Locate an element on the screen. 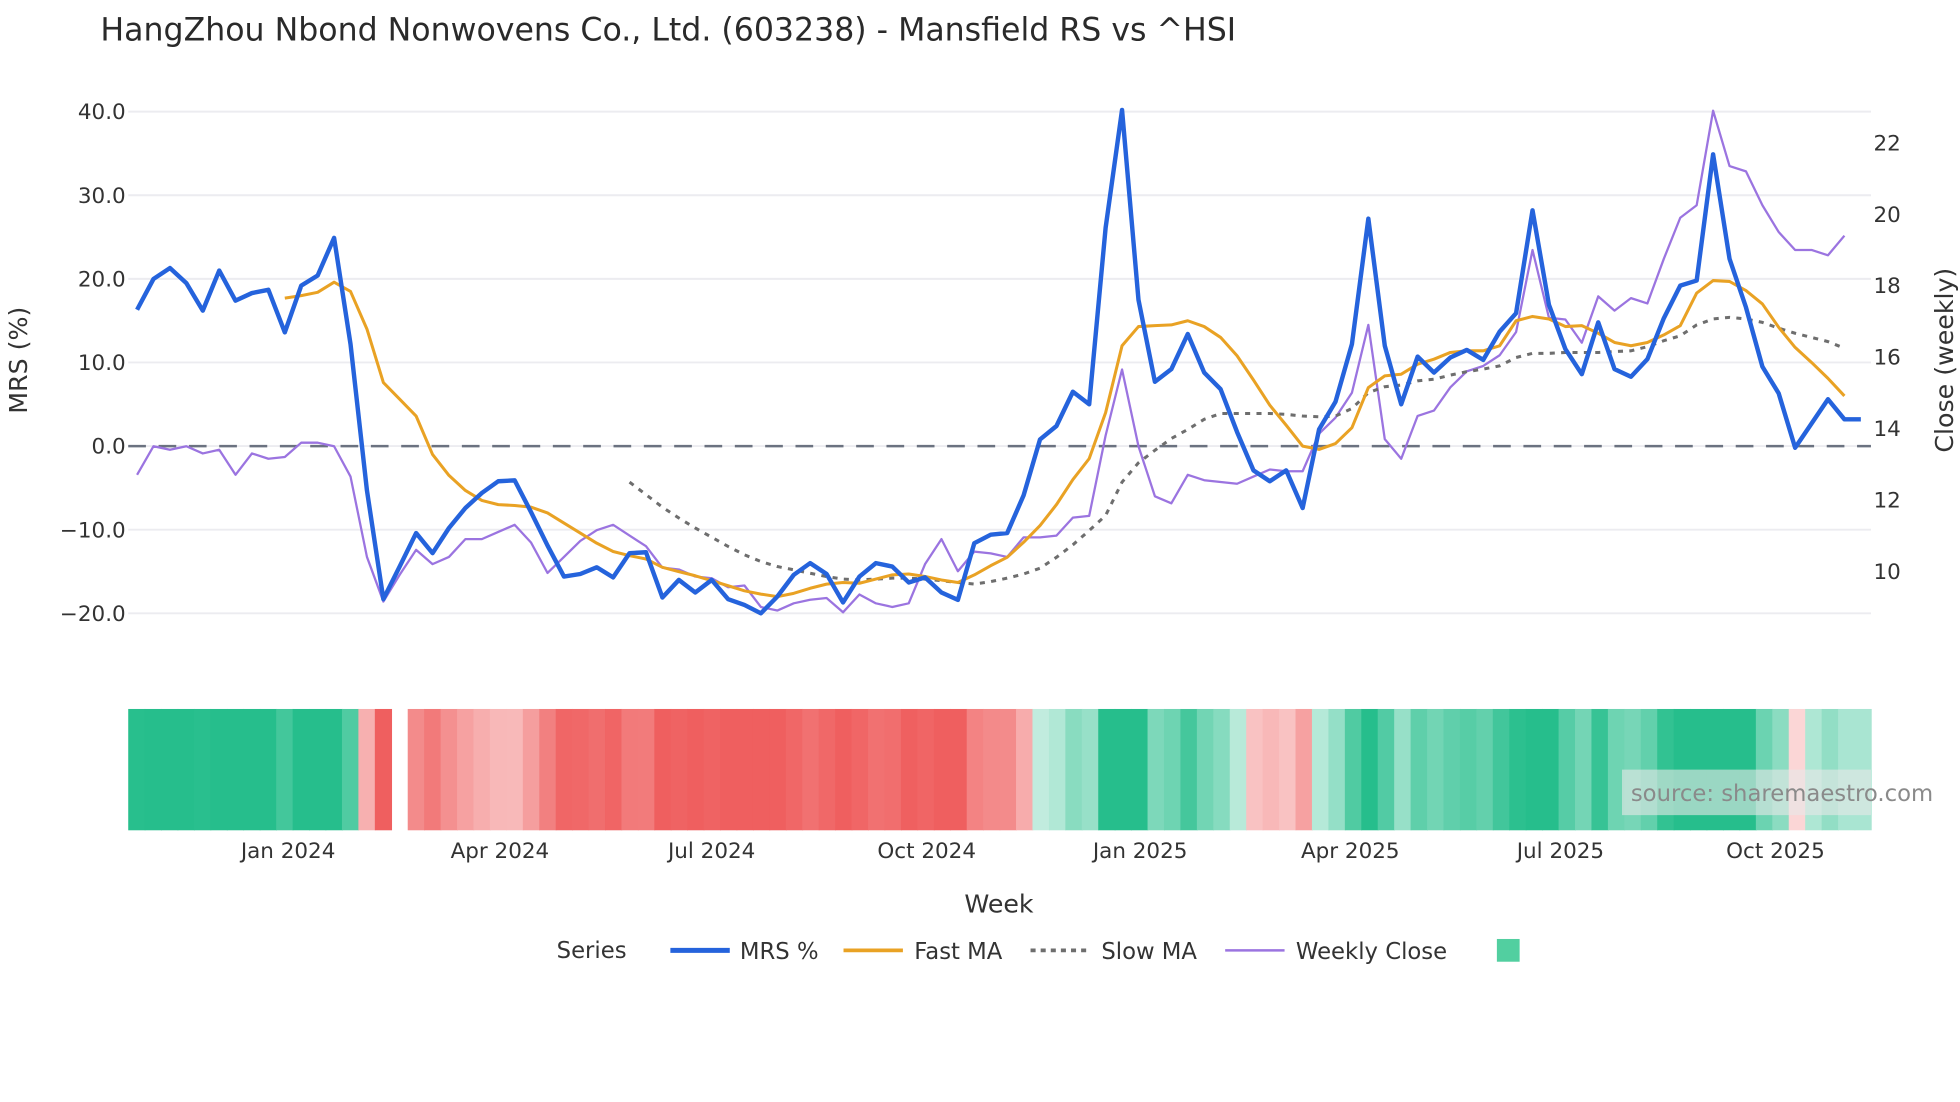 The image size is (1960, 1102). x-tick-label: Jan 2024 is located at coordinates (287, 851).